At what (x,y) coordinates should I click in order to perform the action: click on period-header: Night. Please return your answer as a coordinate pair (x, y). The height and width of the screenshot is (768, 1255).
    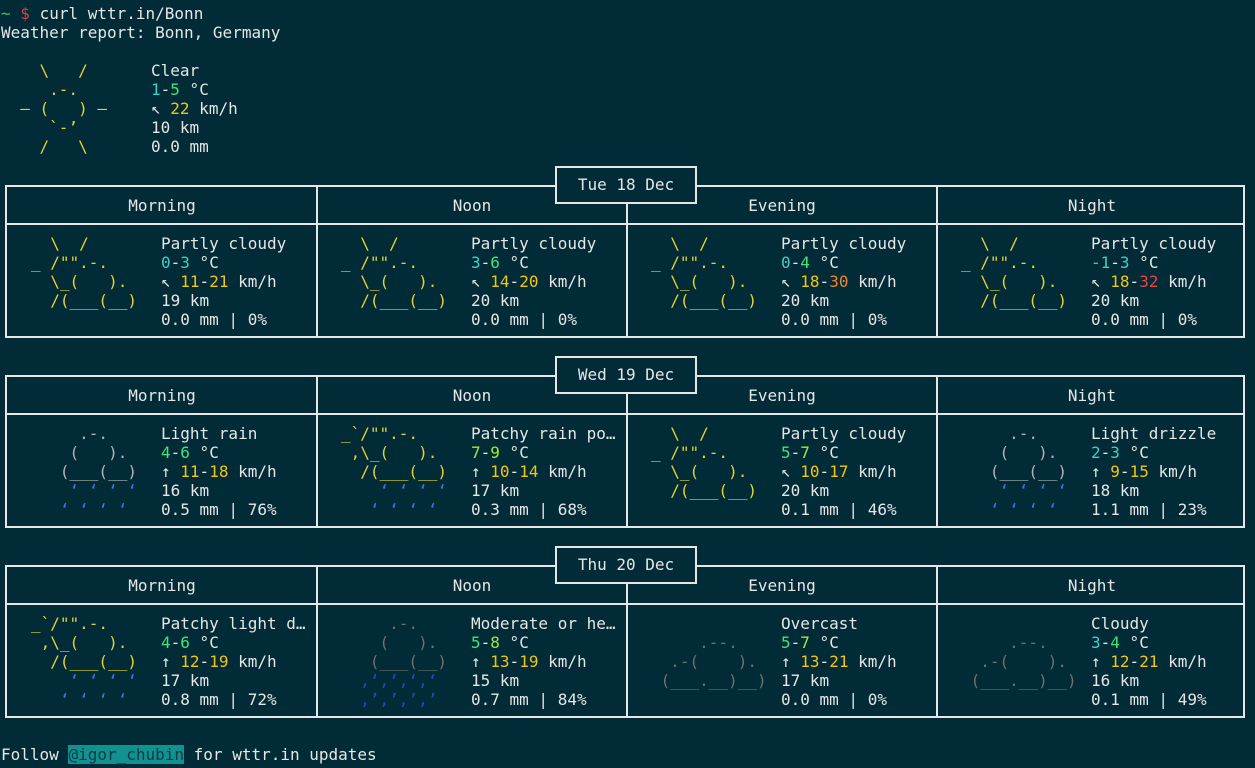
    Looking at the image, I should click on (1092, 585).